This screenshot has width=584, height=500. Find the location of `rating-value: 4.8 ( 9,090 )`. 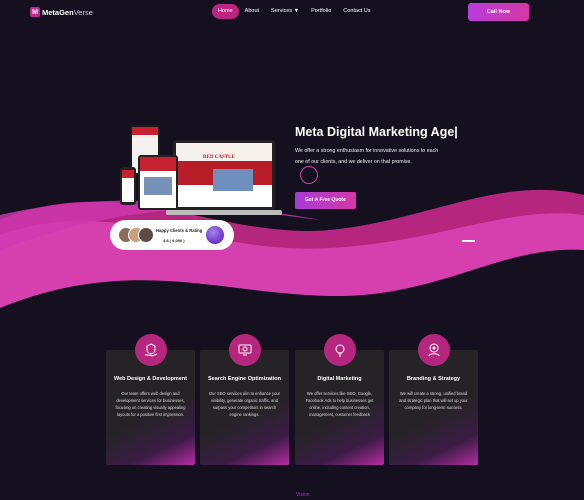

rating-value: 4.8 ( 9,090 ) is located at coordinates (174, 240).